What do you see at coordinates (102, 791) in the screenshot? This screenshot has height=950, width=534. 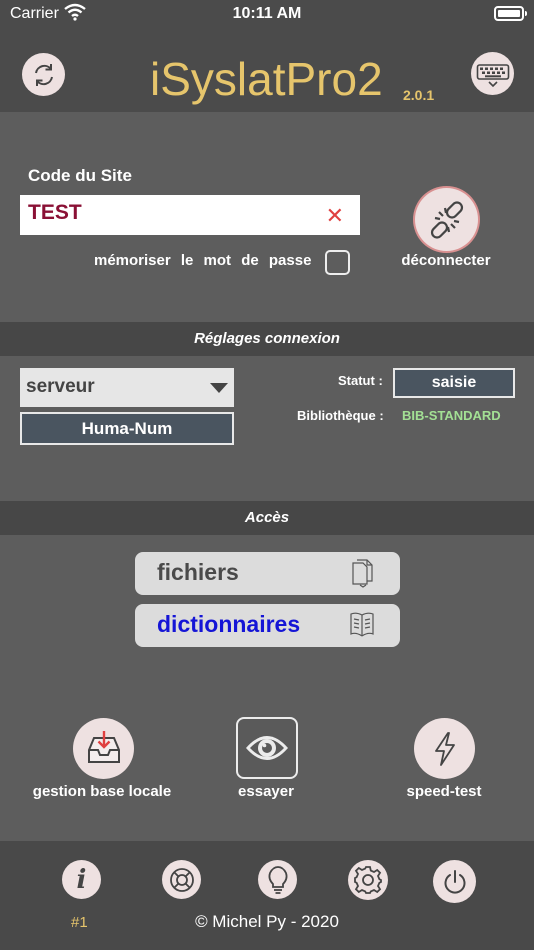 I see `local-db-label: gestion base locale` at bounding box center [102, 791].